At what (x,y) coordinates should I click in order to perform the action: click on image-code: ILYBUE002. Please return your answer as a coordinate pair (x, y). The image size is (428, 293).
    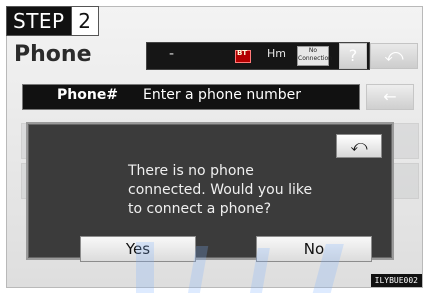
    Looking at the image, I should click on (396, 280).